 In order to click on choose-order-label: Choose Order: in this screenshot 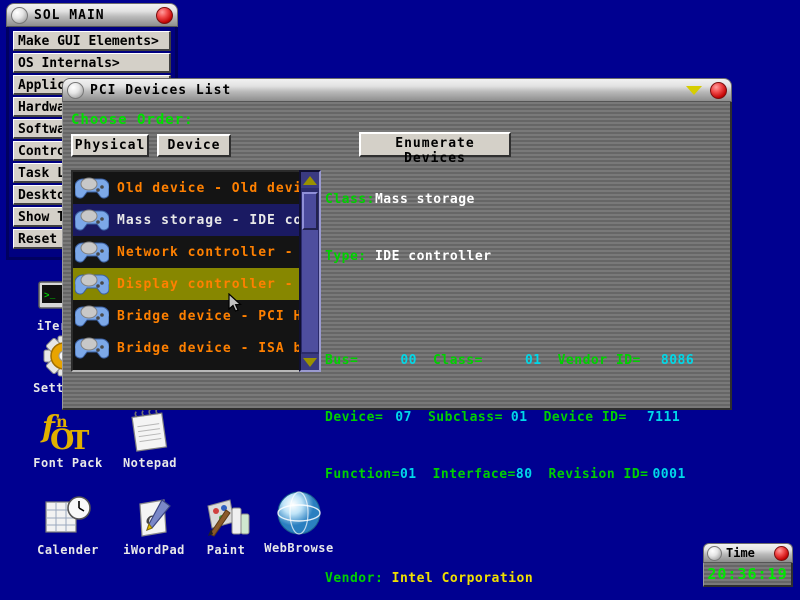, I will do `click(132, 120)`.